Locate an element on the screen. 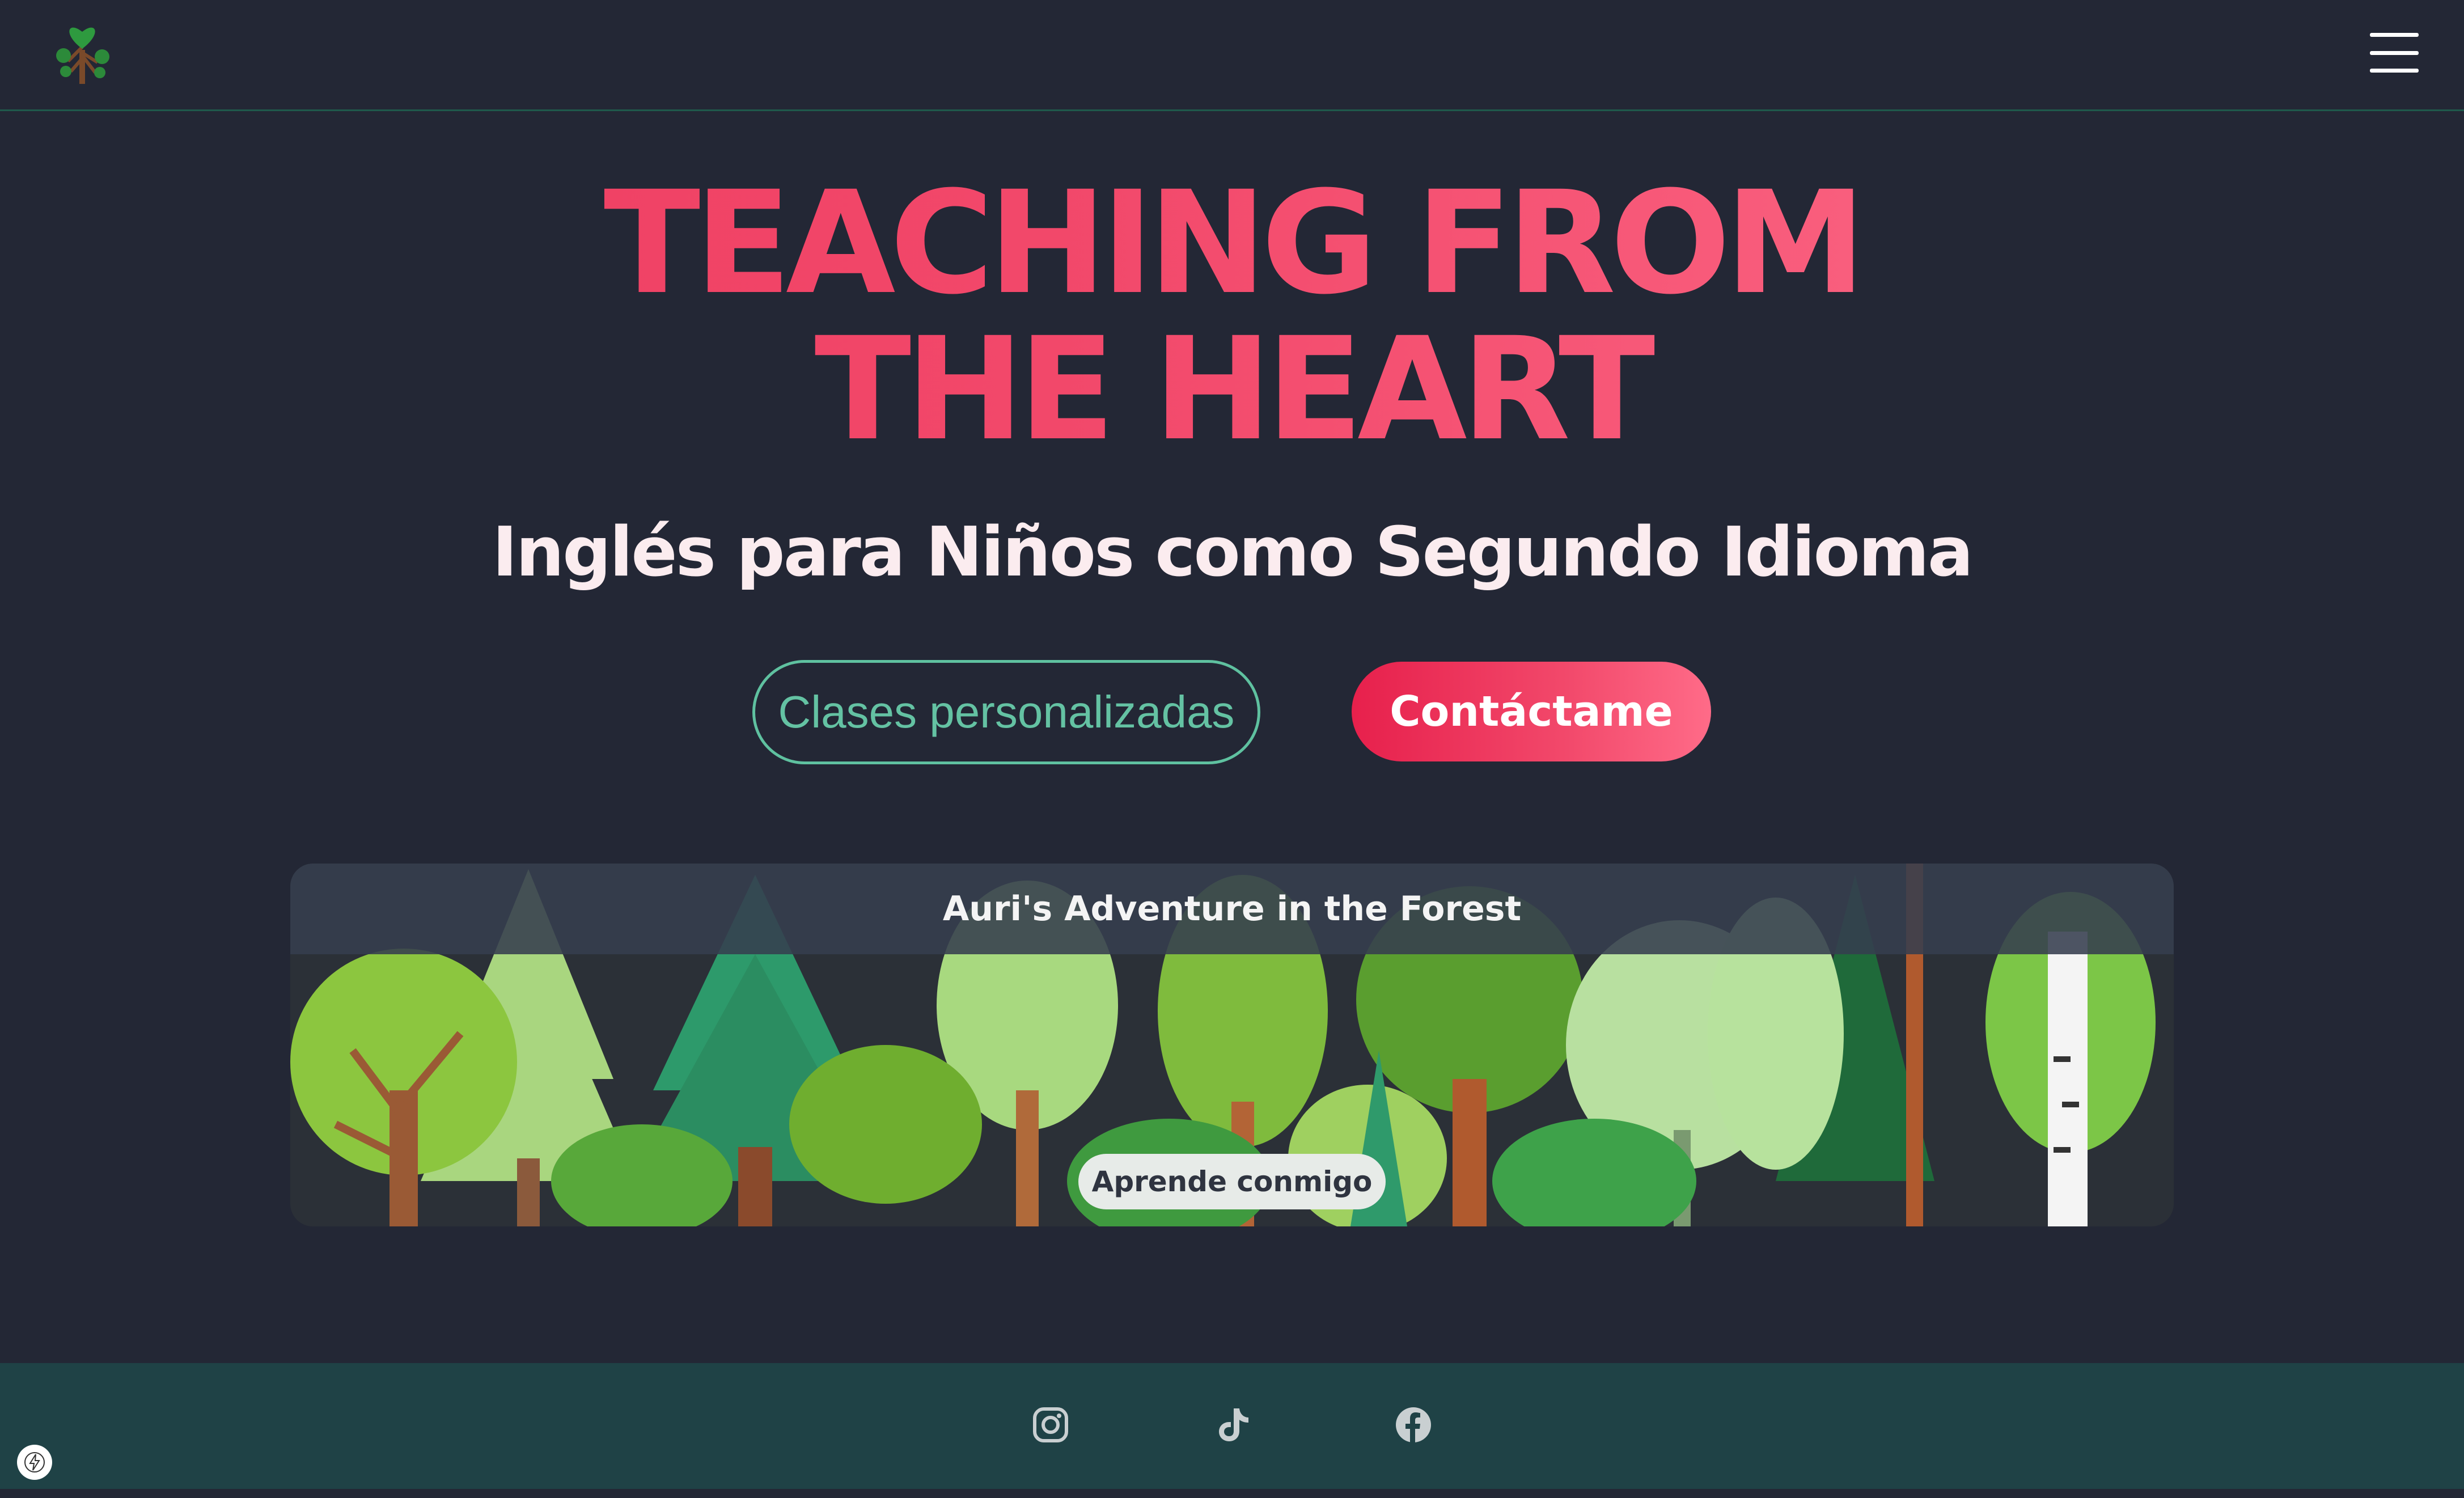 The width and height of the screenshot is (2464, 1498). contact-button: Contáctame is located at coordinates (1531, 712).